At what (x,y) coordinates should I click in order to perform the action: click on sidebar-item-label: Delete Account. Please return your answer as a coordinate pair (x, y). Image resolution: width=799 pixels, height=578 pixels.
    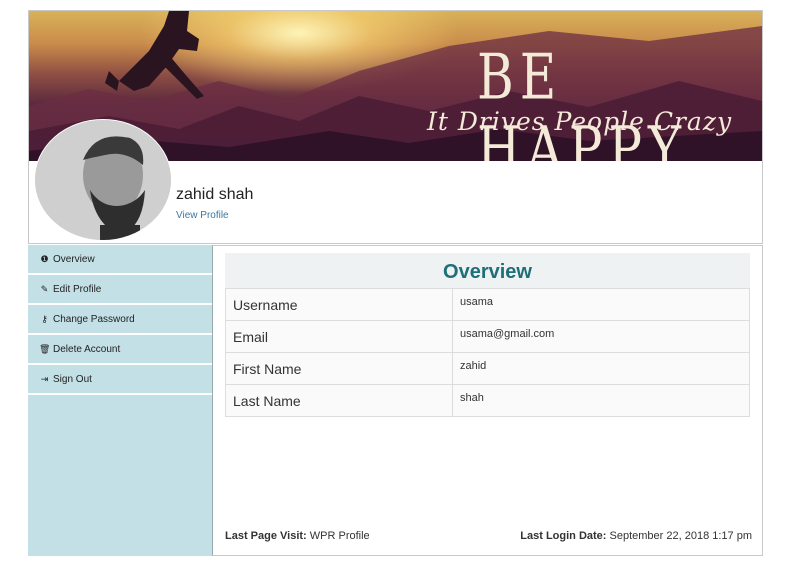
    Looking at the image, I should click on (87, 349).